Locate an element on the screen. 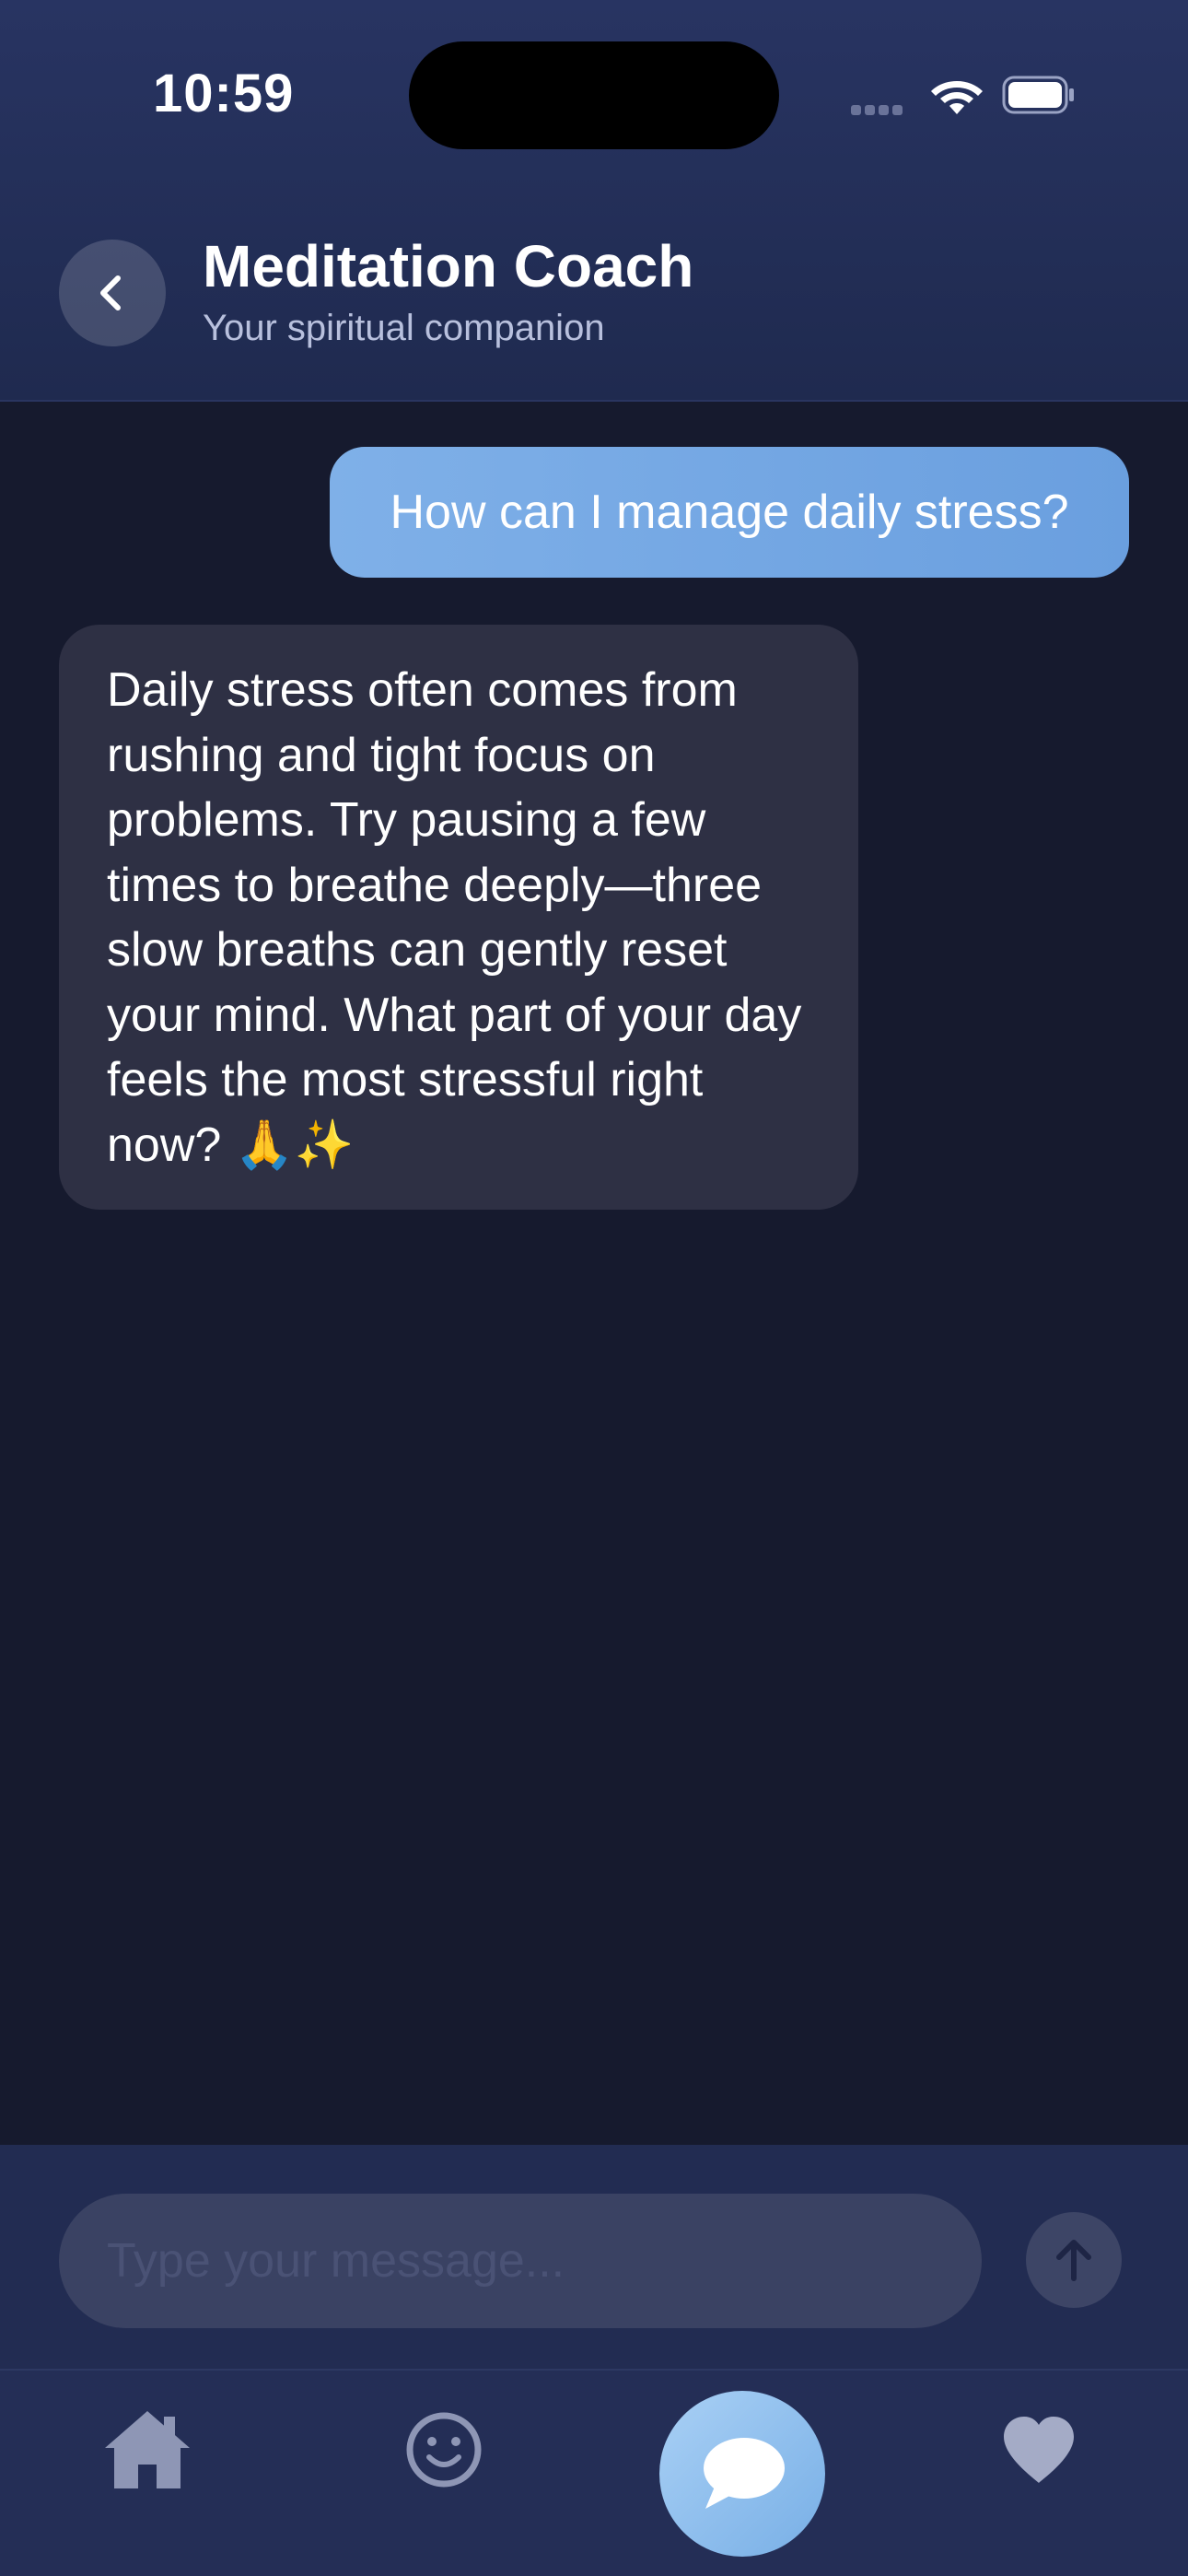 The width and height of the screenshot is (1188, 2576). smiley-icon is located at coordinates (444, 2450).